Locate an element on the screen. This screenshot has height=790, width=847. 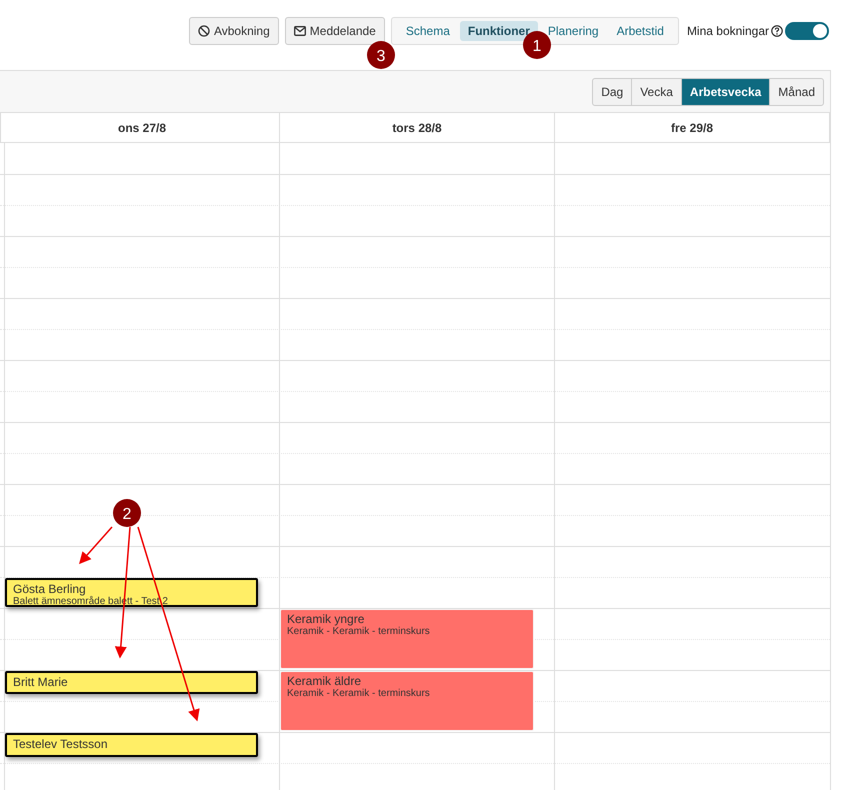
event-title: Gösta Berling is located at coordinates (50, 589).